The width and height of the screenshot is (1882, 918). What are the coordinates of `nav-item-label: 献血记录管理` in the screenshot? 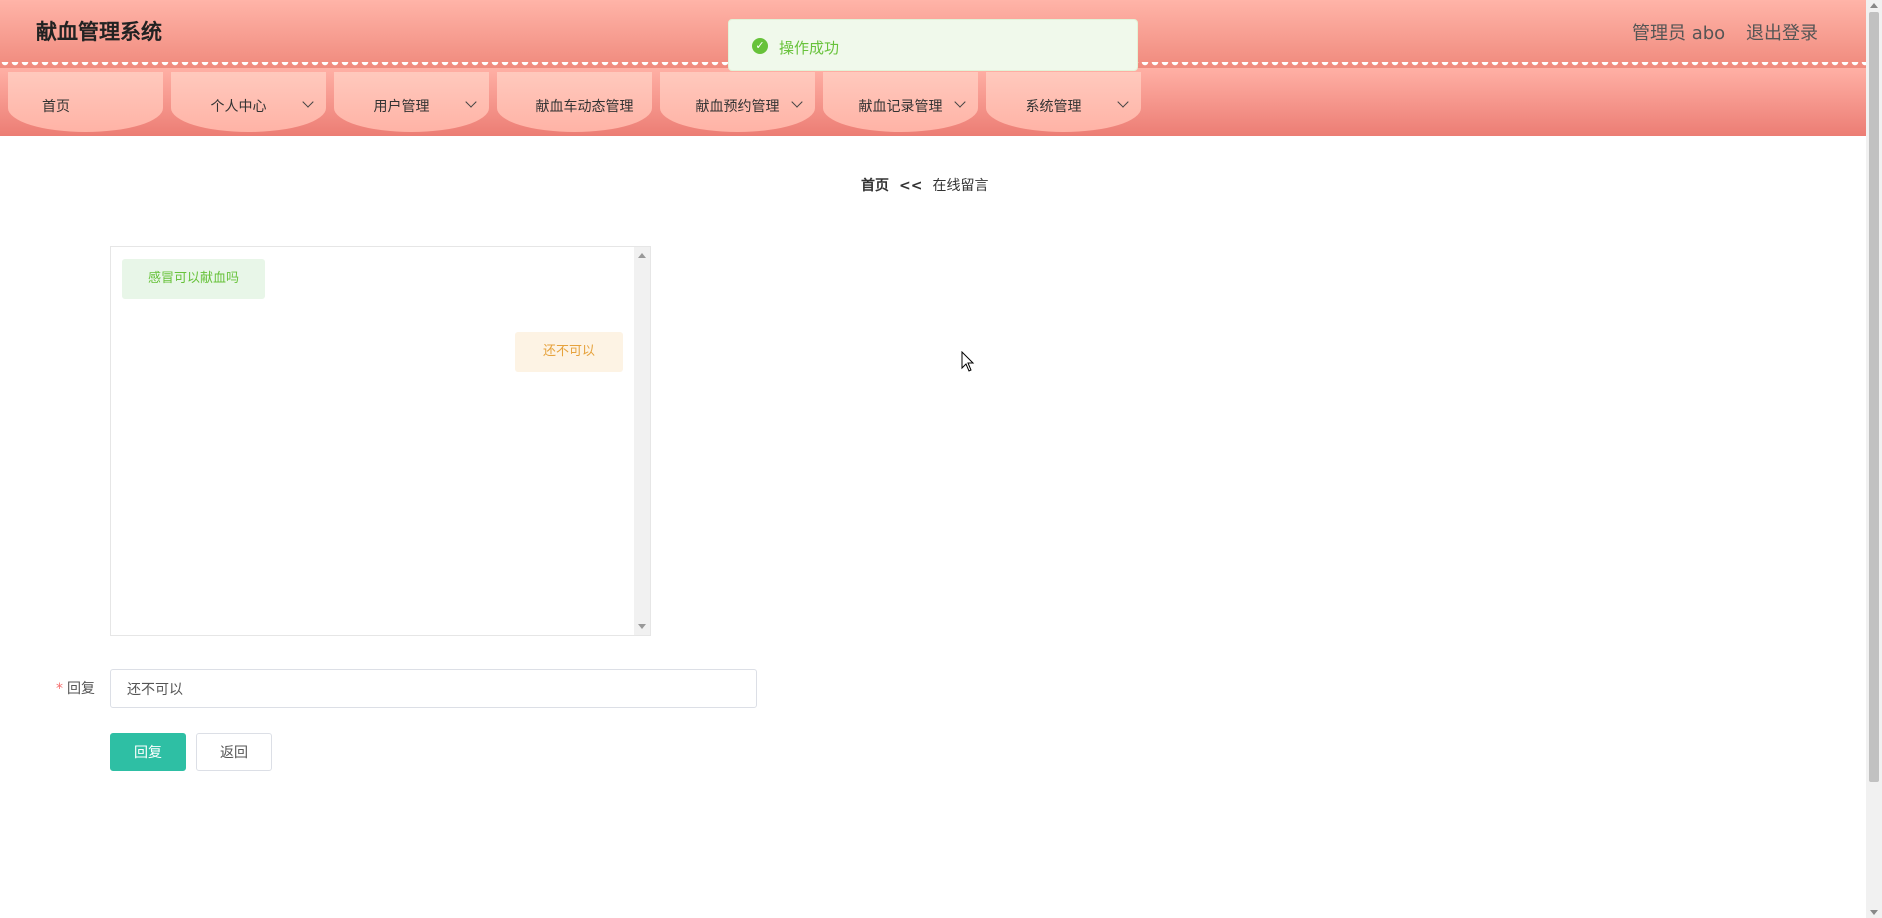 It's located at (900, 107).